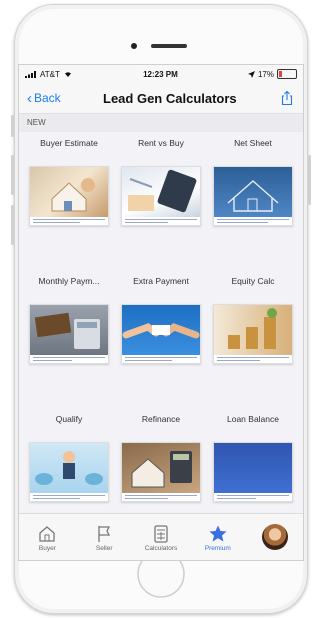 This screenshot has height=618, width=320. Describe the element at coordinates (69, 472) in the screenshot. I see `businessman-image` at that location.